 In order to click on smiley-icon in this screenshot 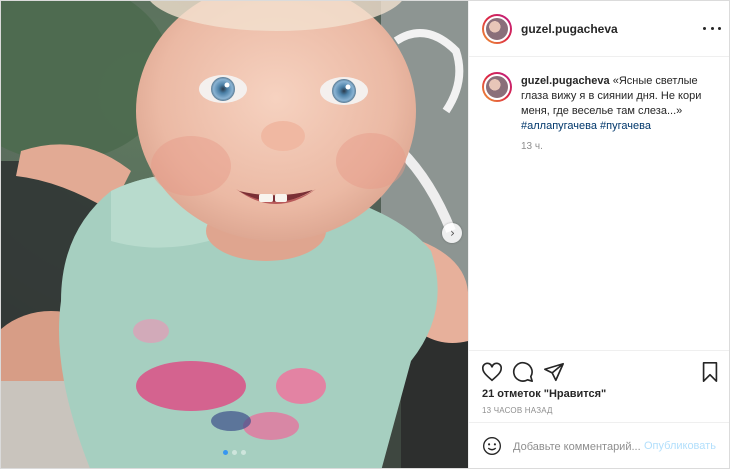, I will do `click(492, 446)`.